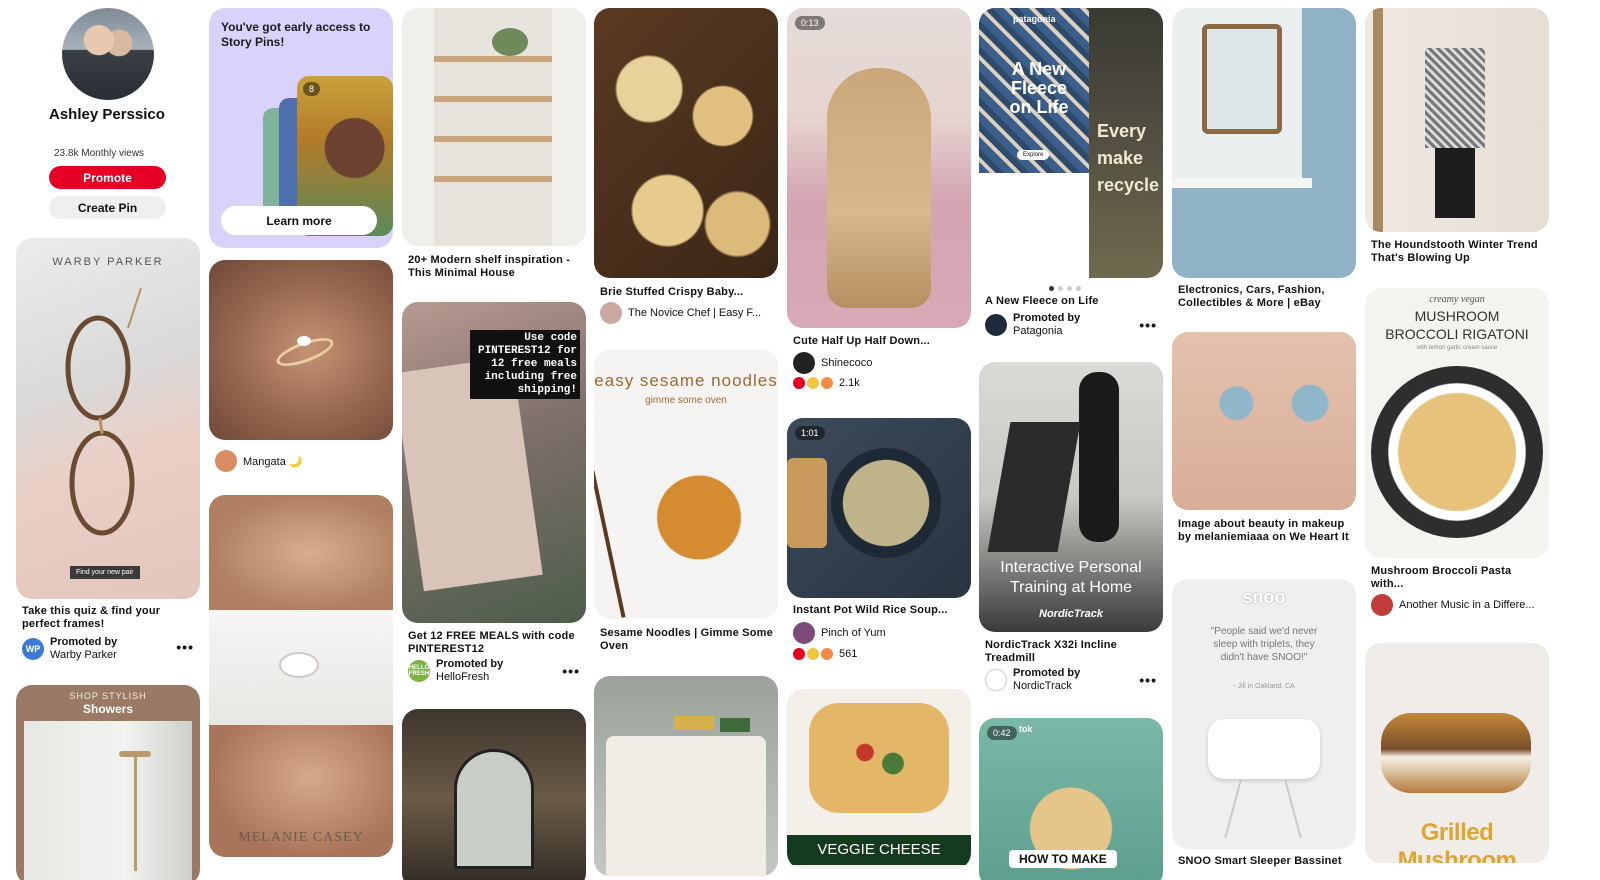 The image size is (1600, 880). Describe the element at coordinates (107, 177) in the screenshot. I see `promote-button: Promote` at that location.